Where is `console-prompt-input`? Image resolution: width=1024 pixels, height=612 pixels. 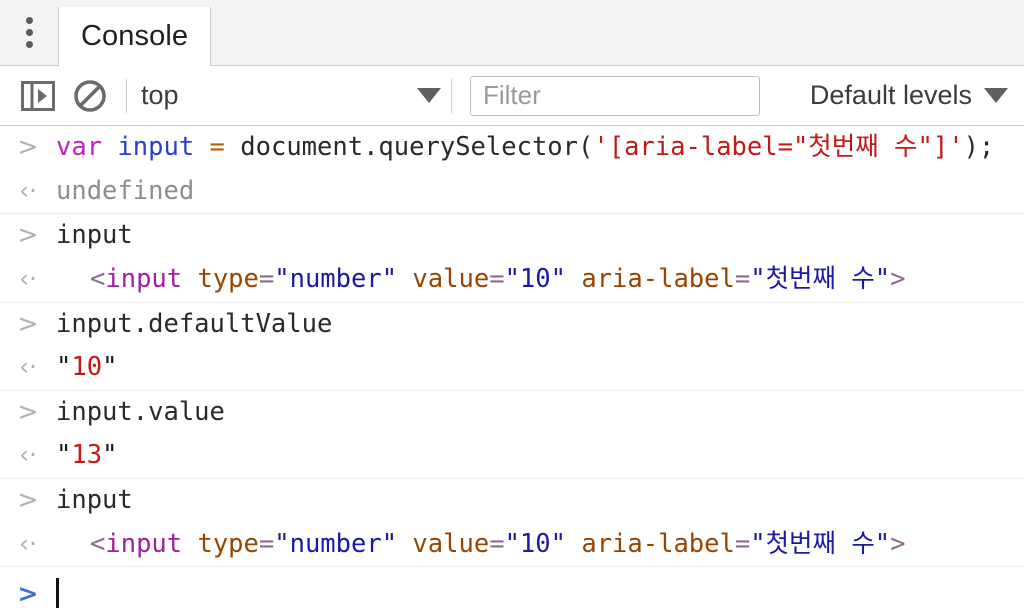
console-prompt-input is located at coordinates (540, 592).